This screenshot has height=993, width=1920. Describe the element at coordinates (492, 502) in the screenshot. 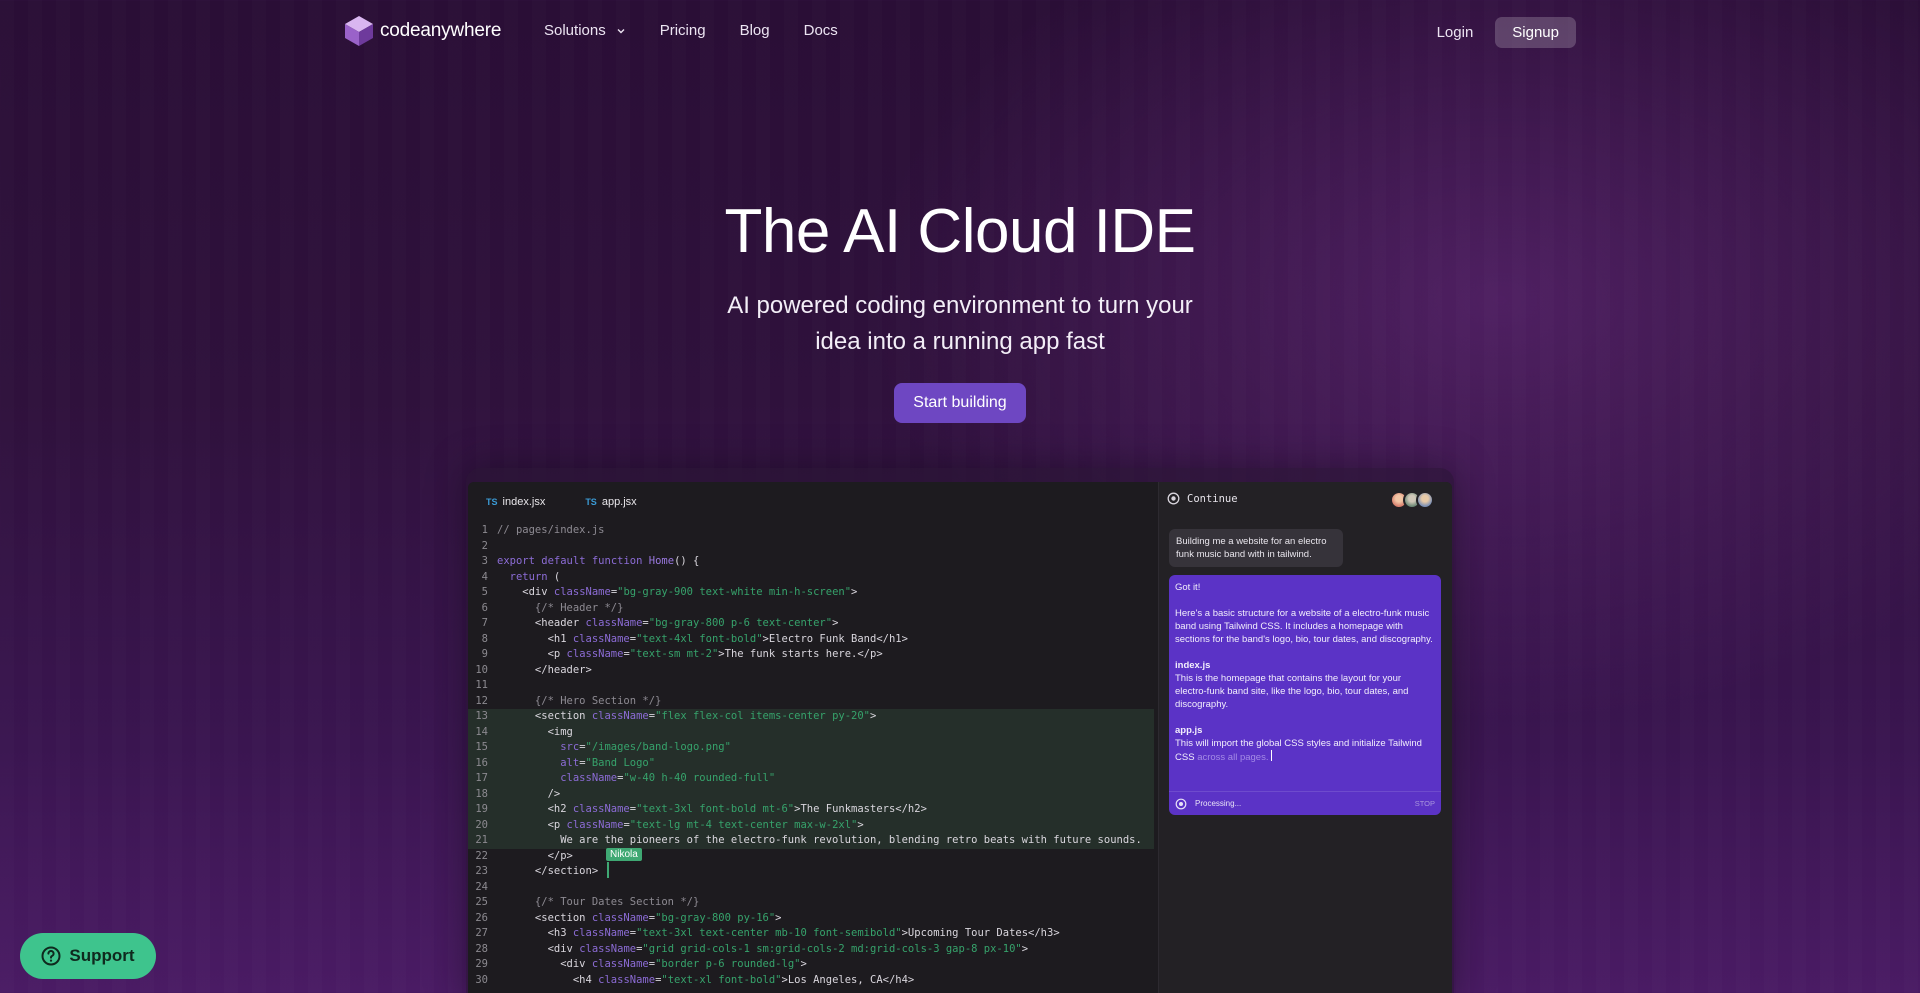

I see `typescript-icon: TS` at that location.